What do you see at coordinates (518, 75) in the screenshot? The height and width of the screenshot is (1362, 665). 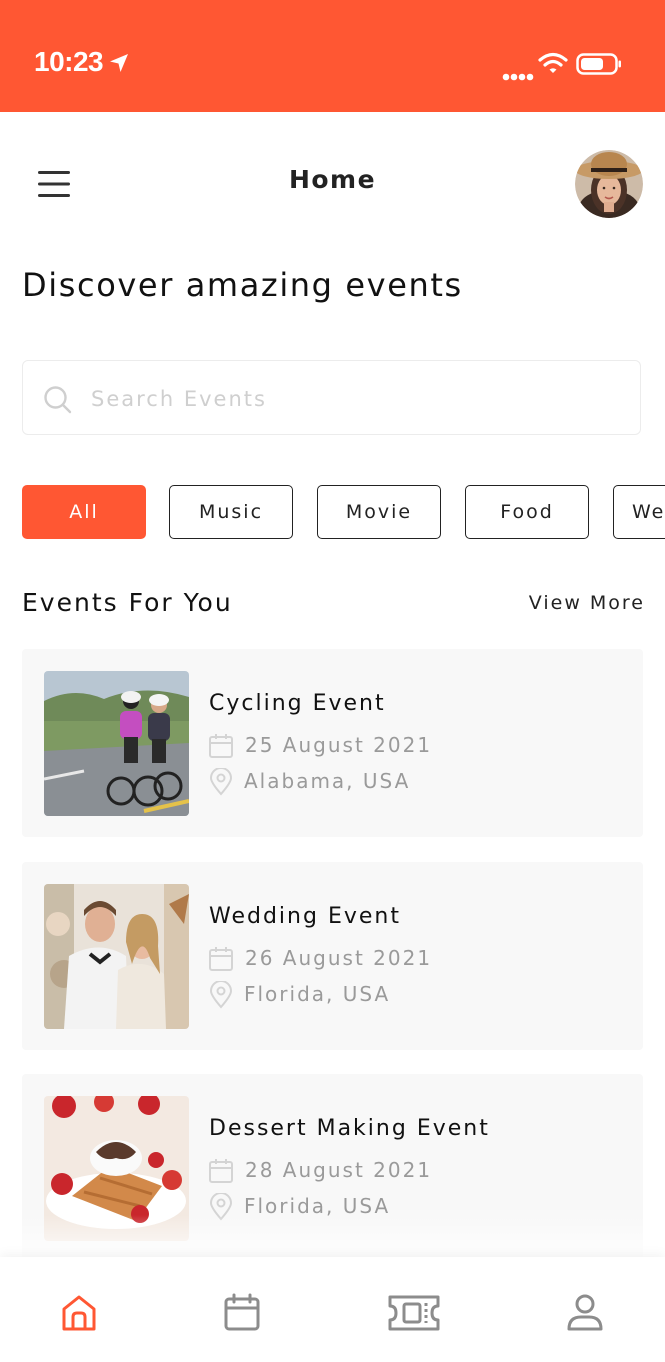 I see `signal-dots-icon` at bounding box center [518, 75].